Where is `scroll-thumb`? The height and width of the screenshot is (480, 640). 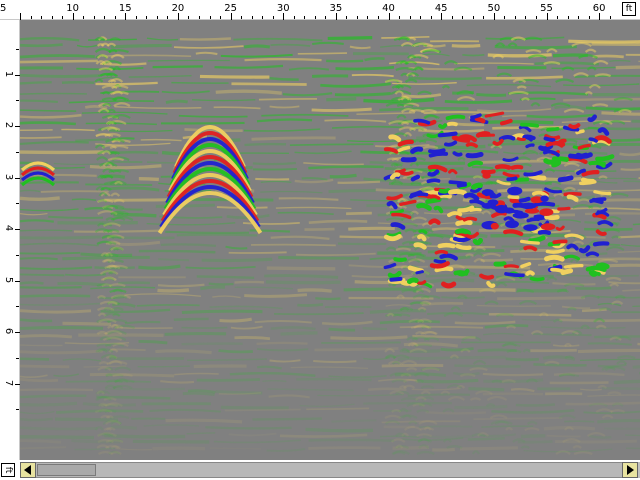 scroll-thumb is located at coordinates (66, 470).